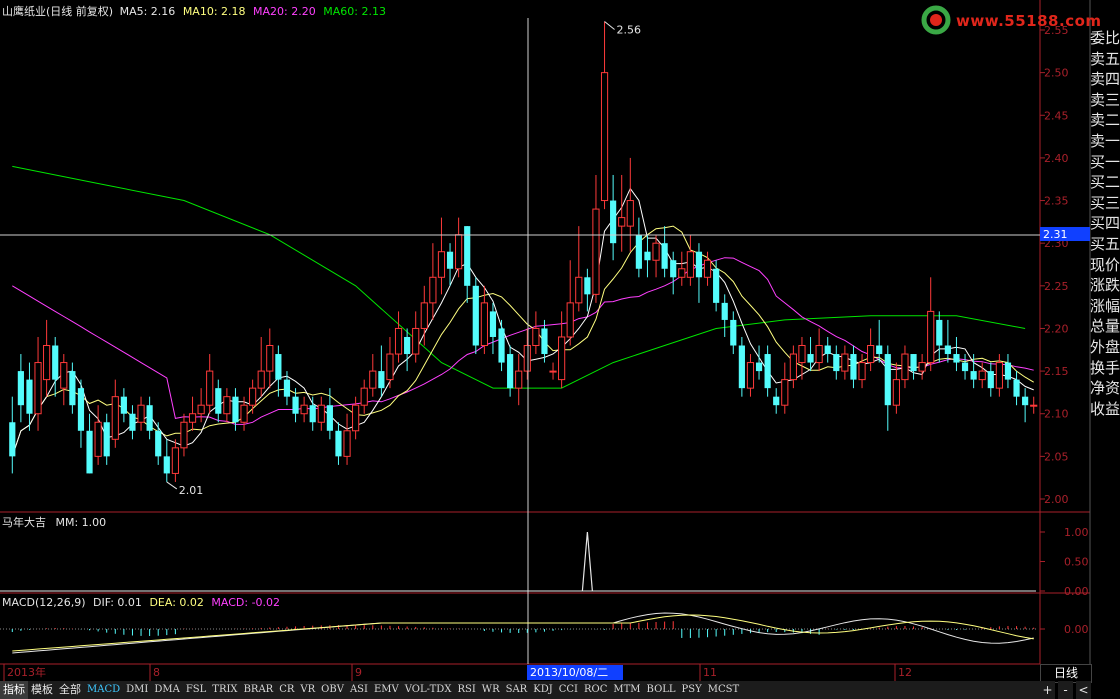 The width and height of the screenshot is (1120, 699). What do you see at coordinates (1105, 58) in the screenshot?
I see `order-panel-label: 卖五` at bounding box center [1105, 58].